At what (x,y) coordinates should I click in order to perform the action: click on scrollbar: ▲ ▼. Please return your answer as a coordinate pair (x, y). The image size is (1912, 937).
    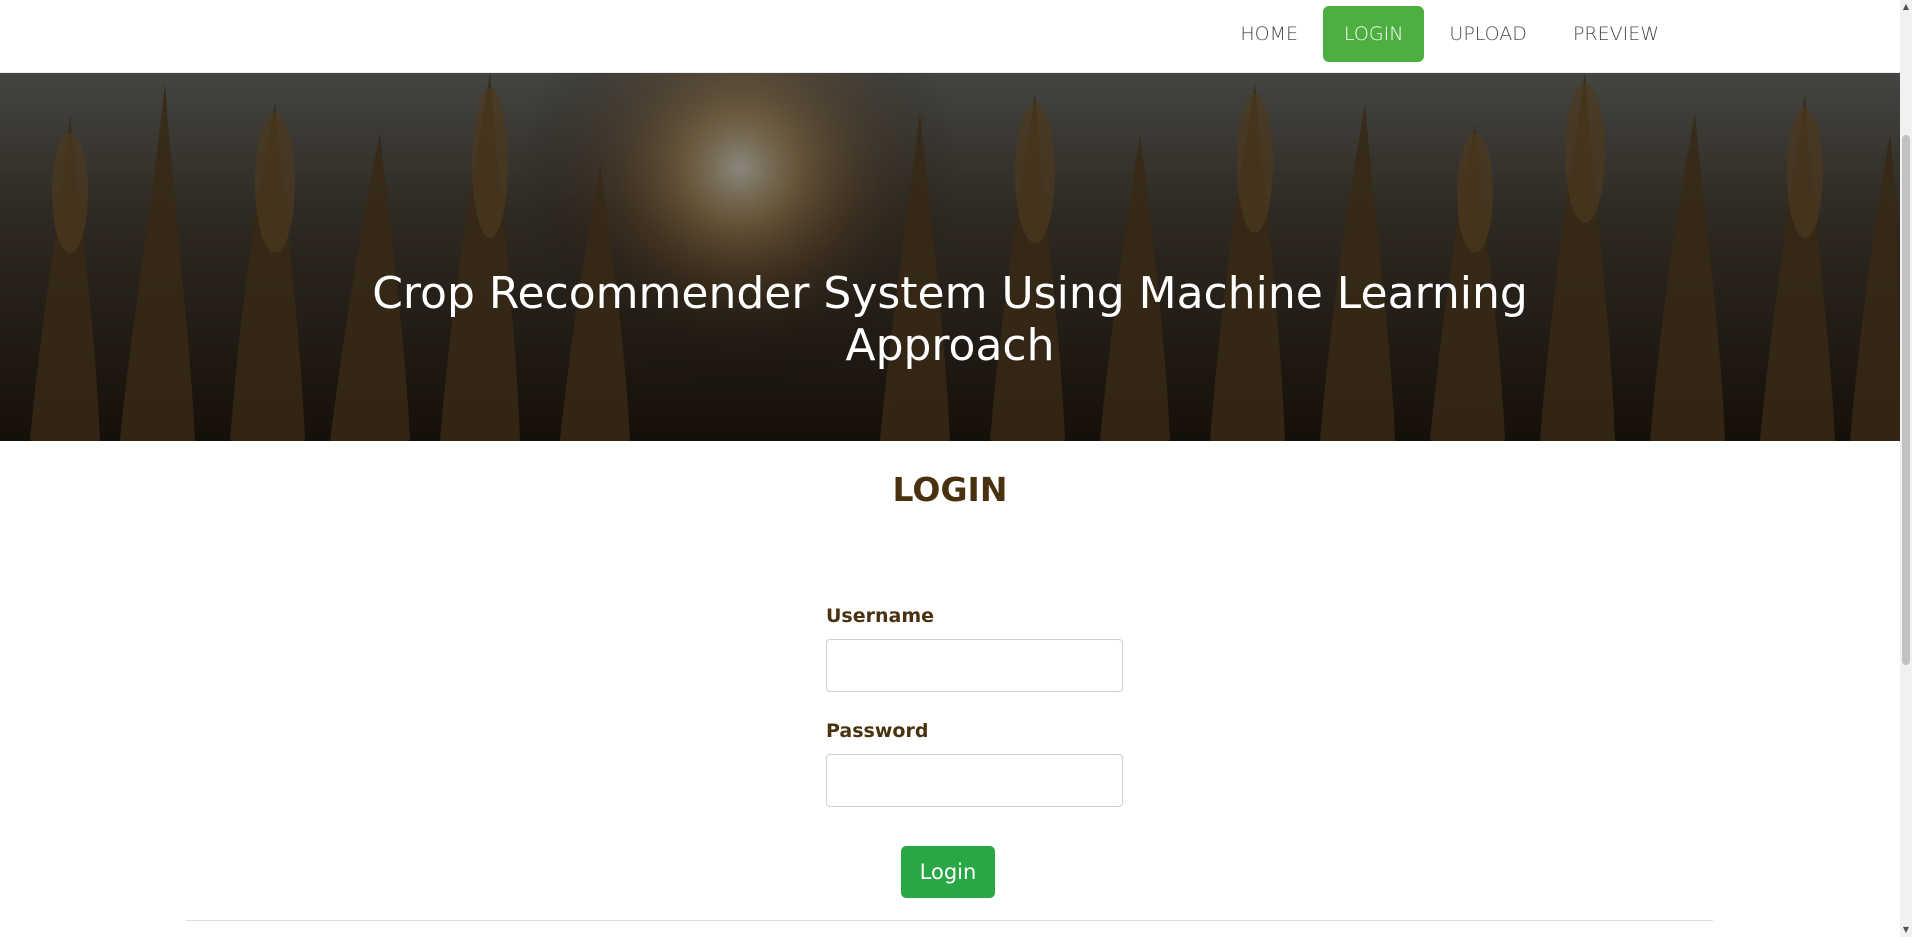
    Looking at the image, I should click on (1906, 468).